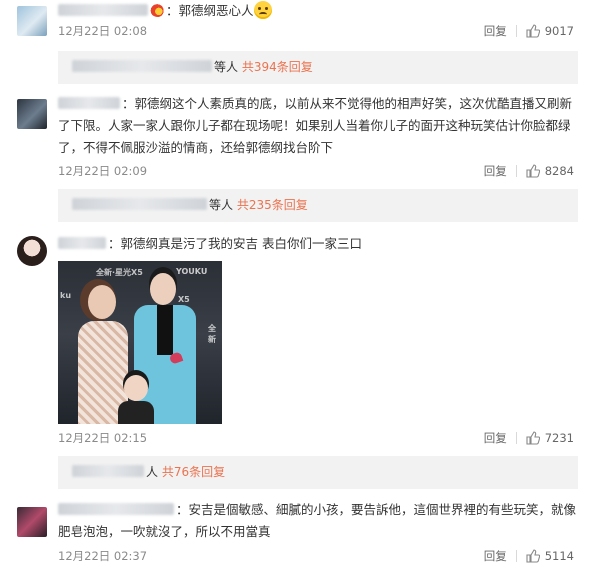 The height and width of the screenshot is (570, 592). I want to click on like-button: 7231, so click(550, 438).